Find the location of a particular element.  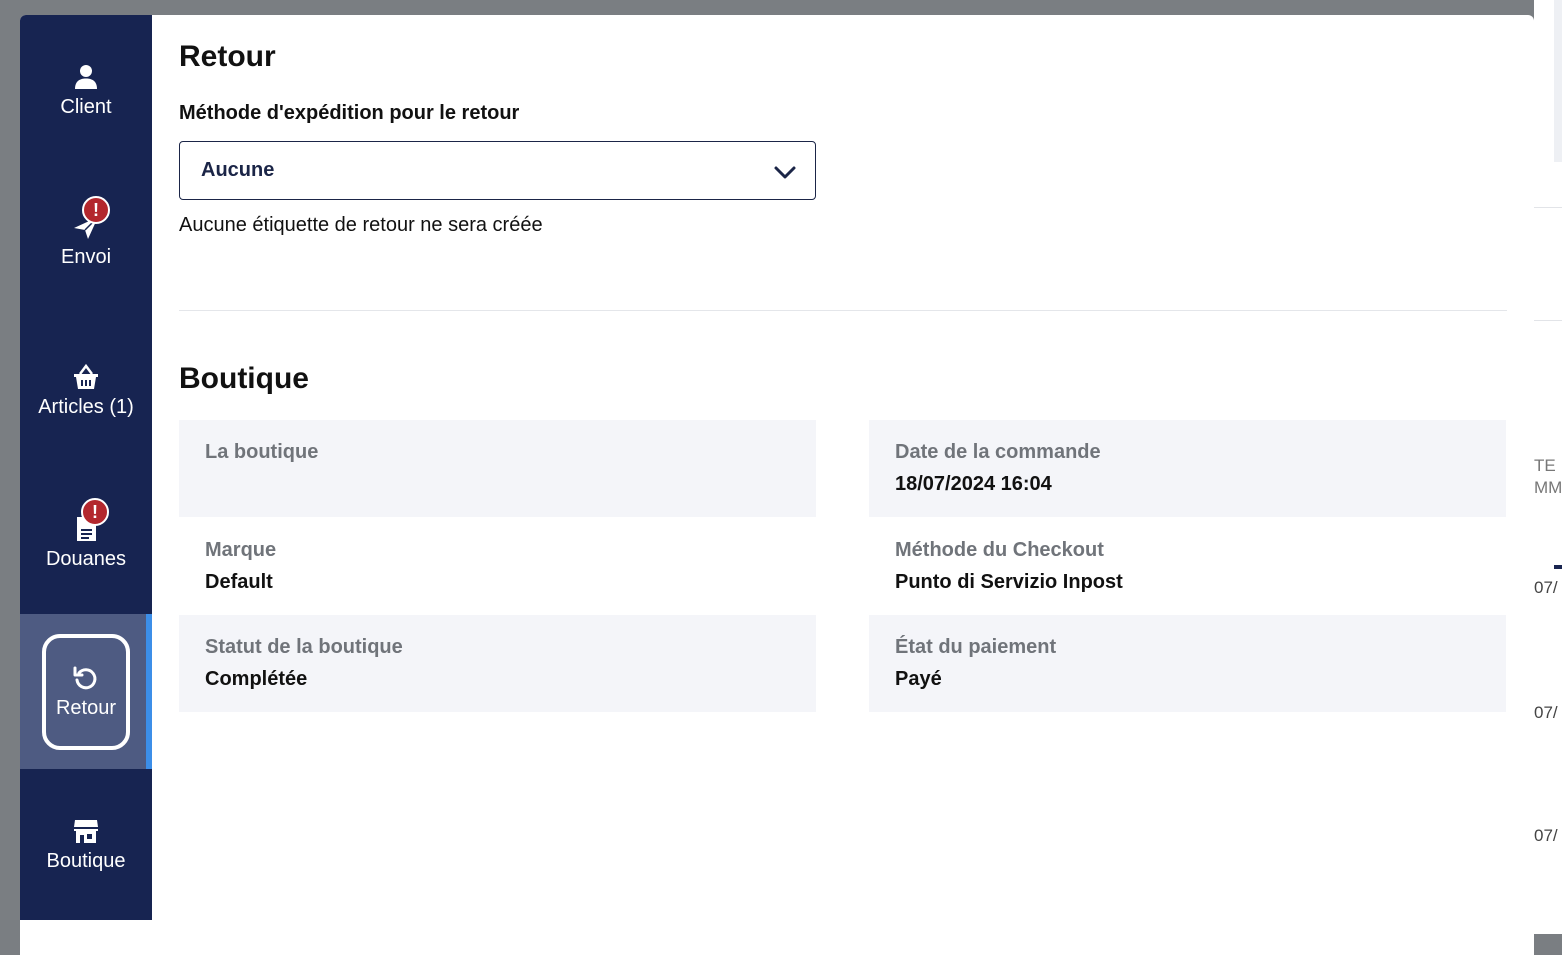

undo-icon is located at coordinates (86, 678).